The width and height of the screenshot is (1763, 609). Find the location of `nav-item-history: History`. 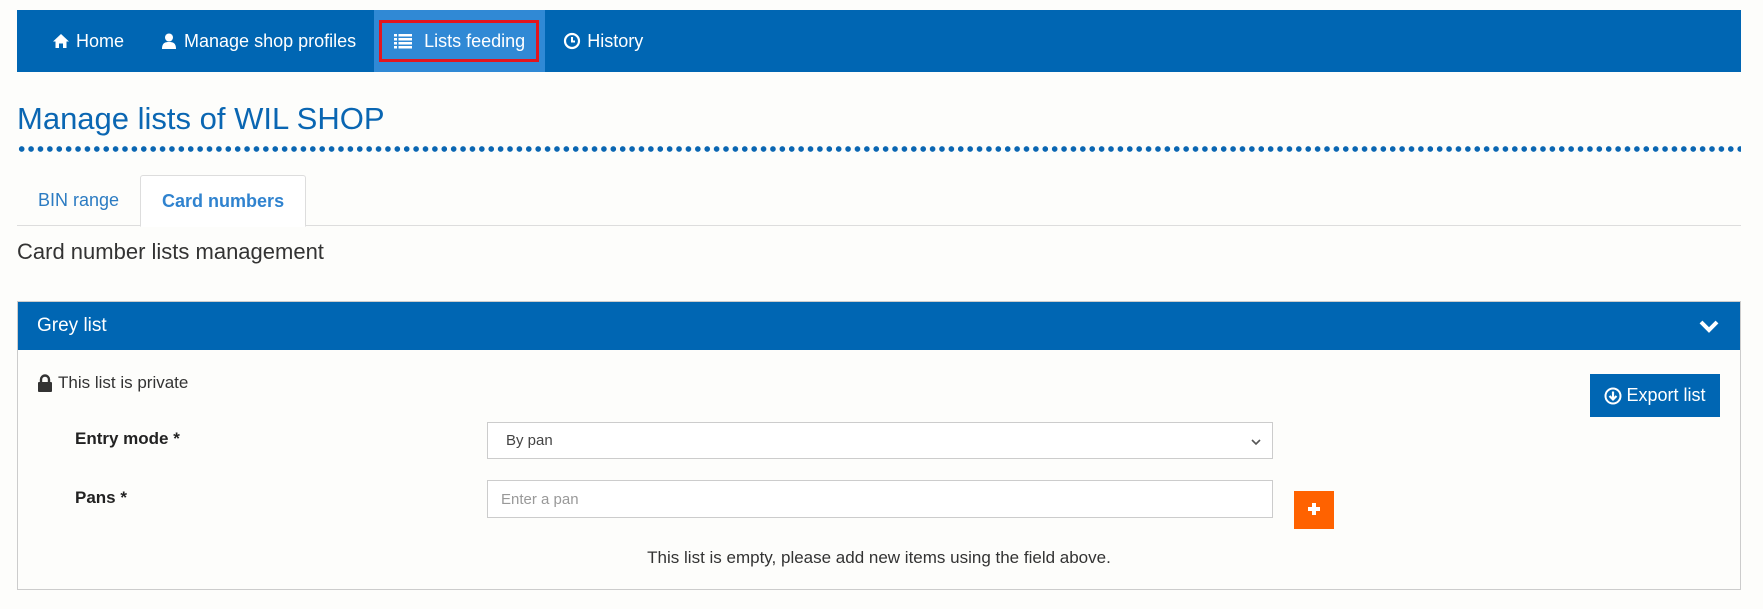

nav-item-history: History is located at coordinates (603, 41).